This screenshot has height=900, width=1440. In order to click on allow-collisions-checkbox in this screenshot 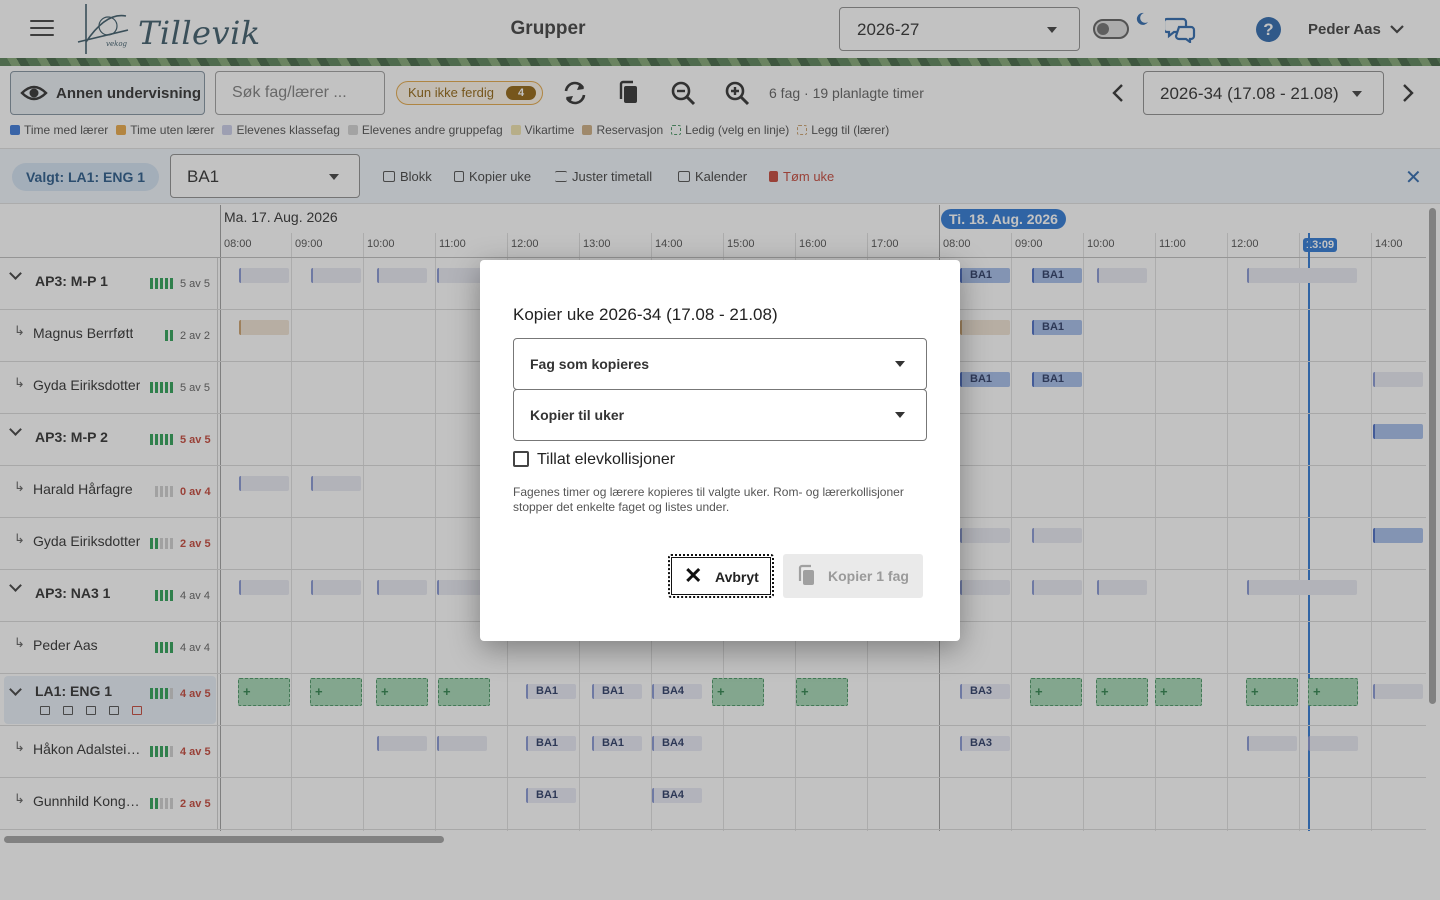, I will do `click(521, 459)`.